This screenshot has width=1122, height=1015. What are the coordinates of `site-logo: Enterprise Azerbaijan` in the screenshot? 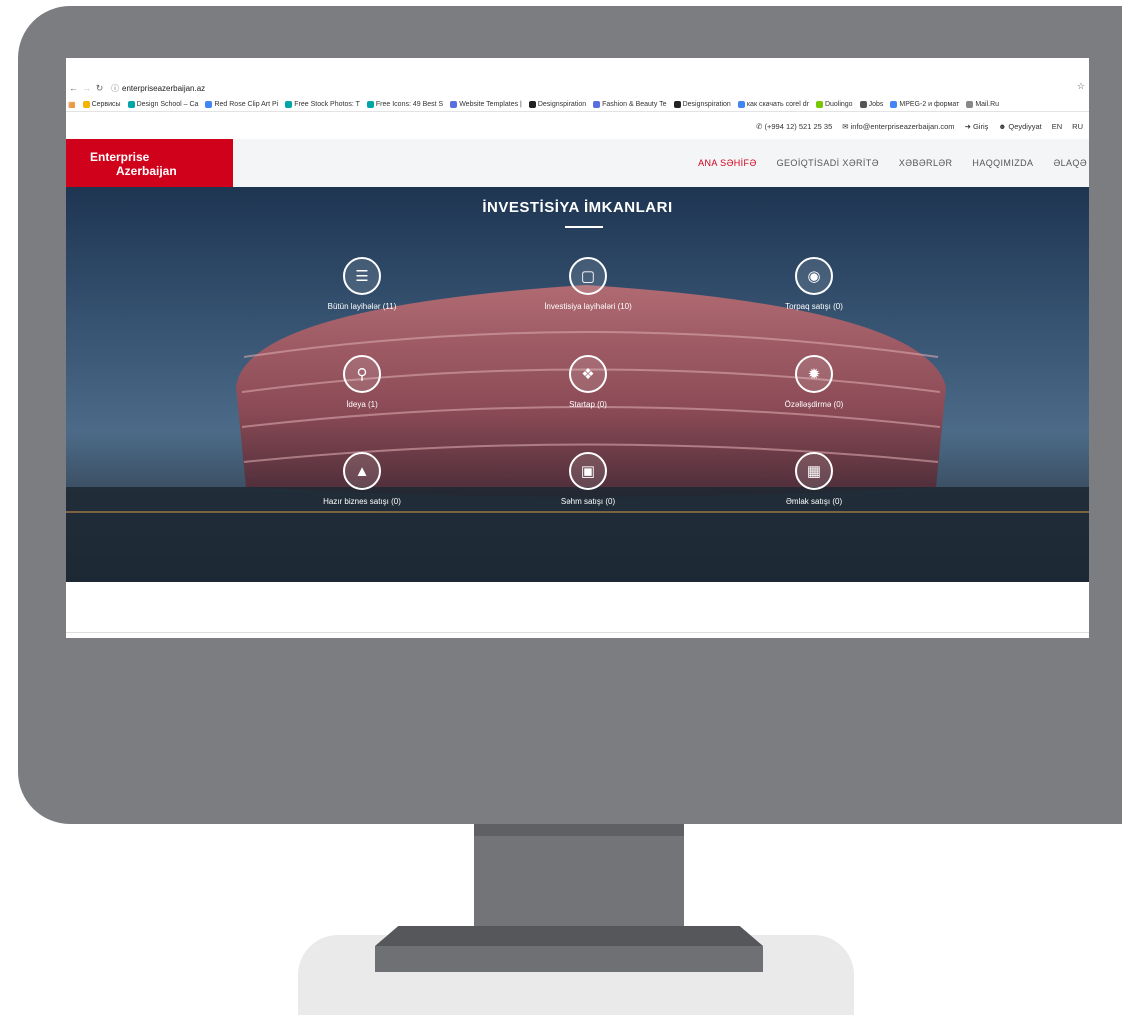 It's located at (149, 163).